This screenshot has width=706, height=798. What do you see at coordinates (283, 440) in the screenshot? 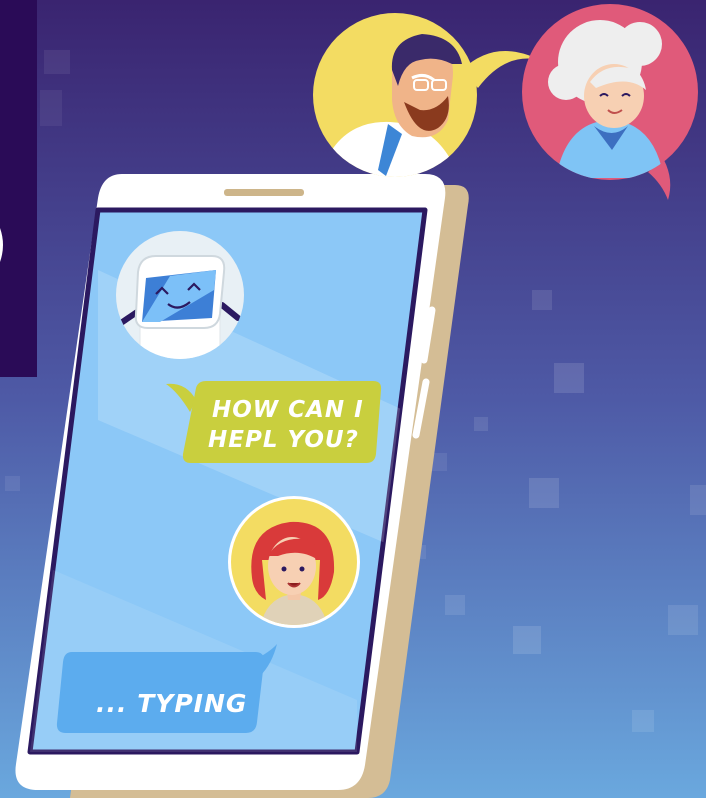
I see `bot-message-line2: HEPL YOU?` at bounding box center [283, 440].